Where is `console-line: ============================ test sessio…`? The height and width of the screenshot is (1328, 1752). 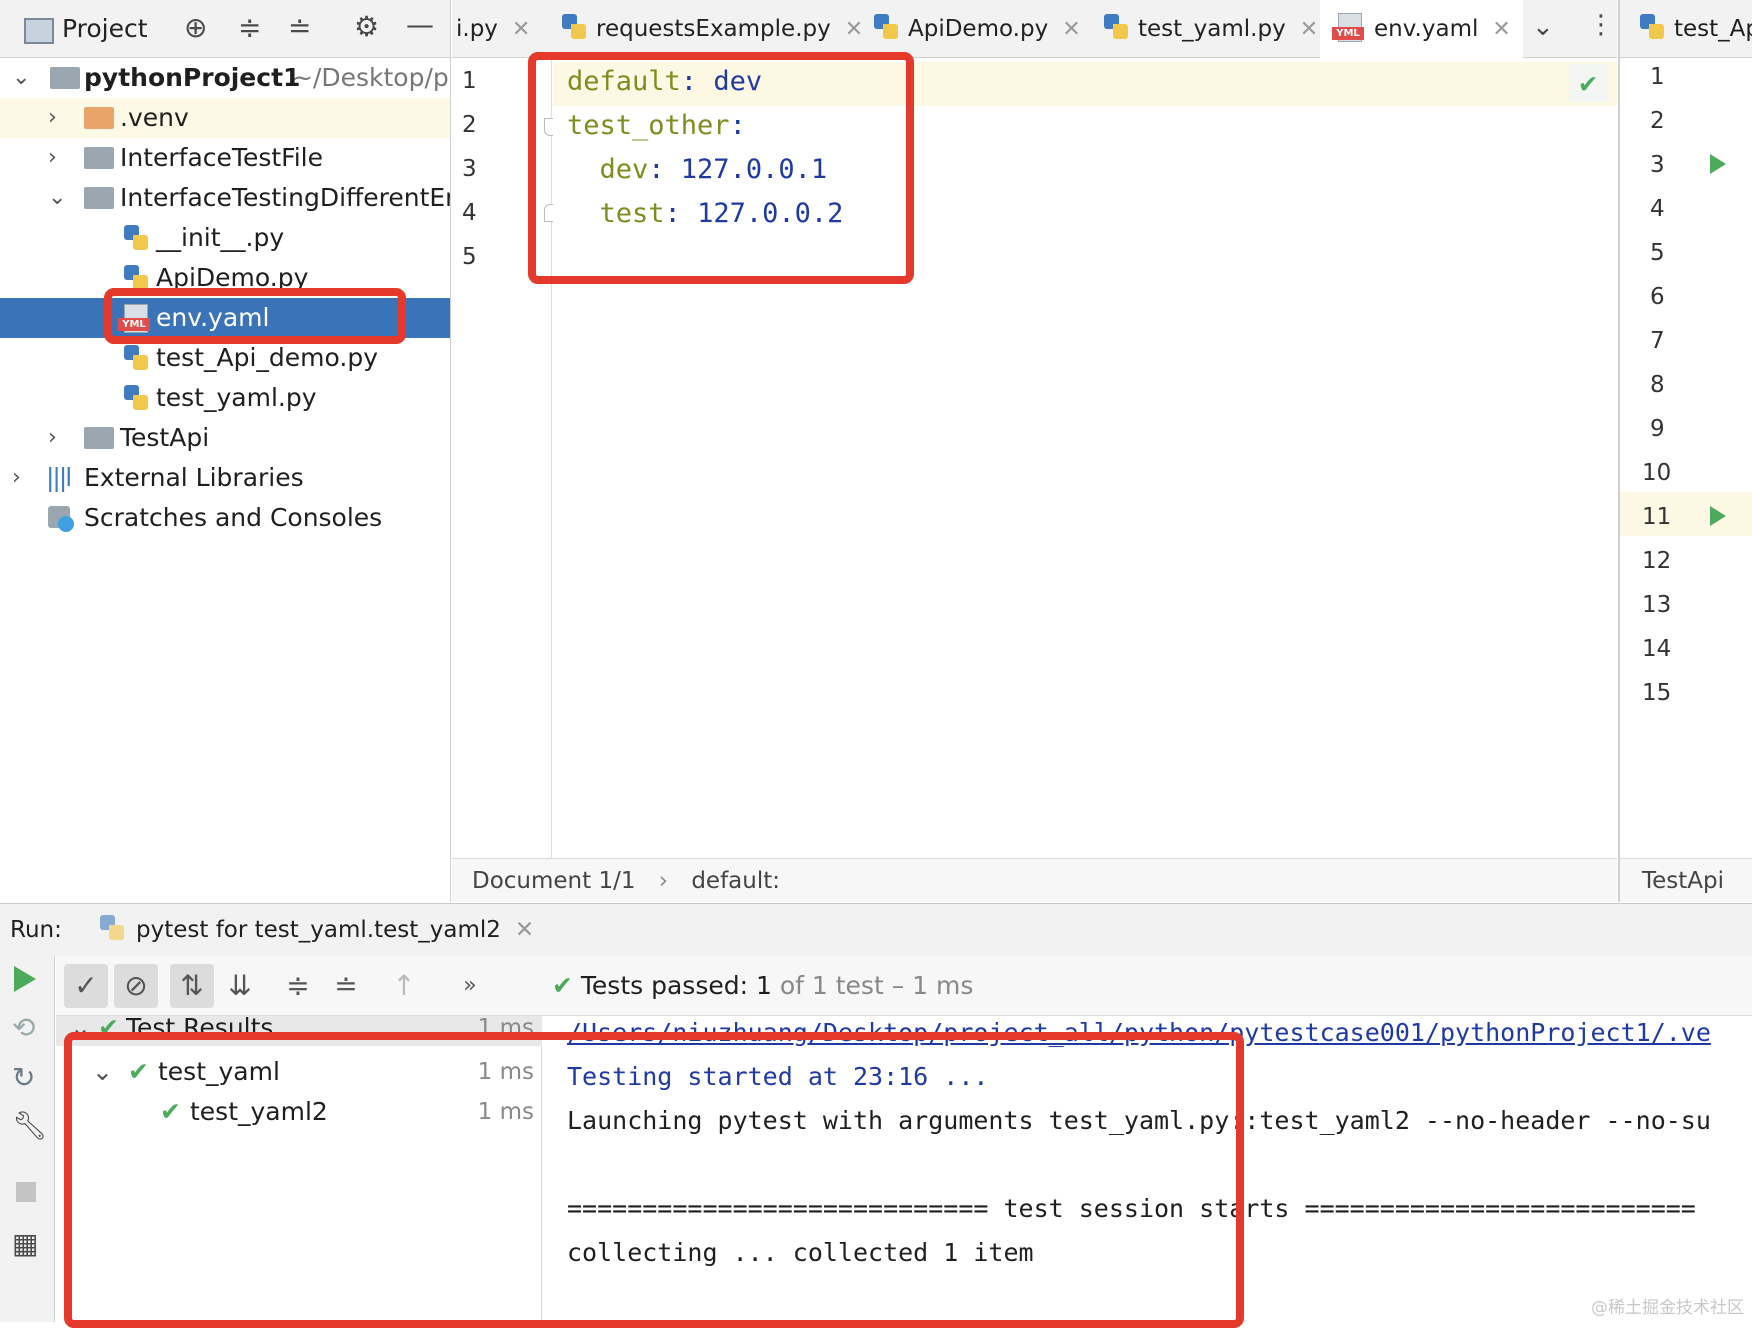
console-line: ============================ test sessio… is located at coordinates (1131, 1208).